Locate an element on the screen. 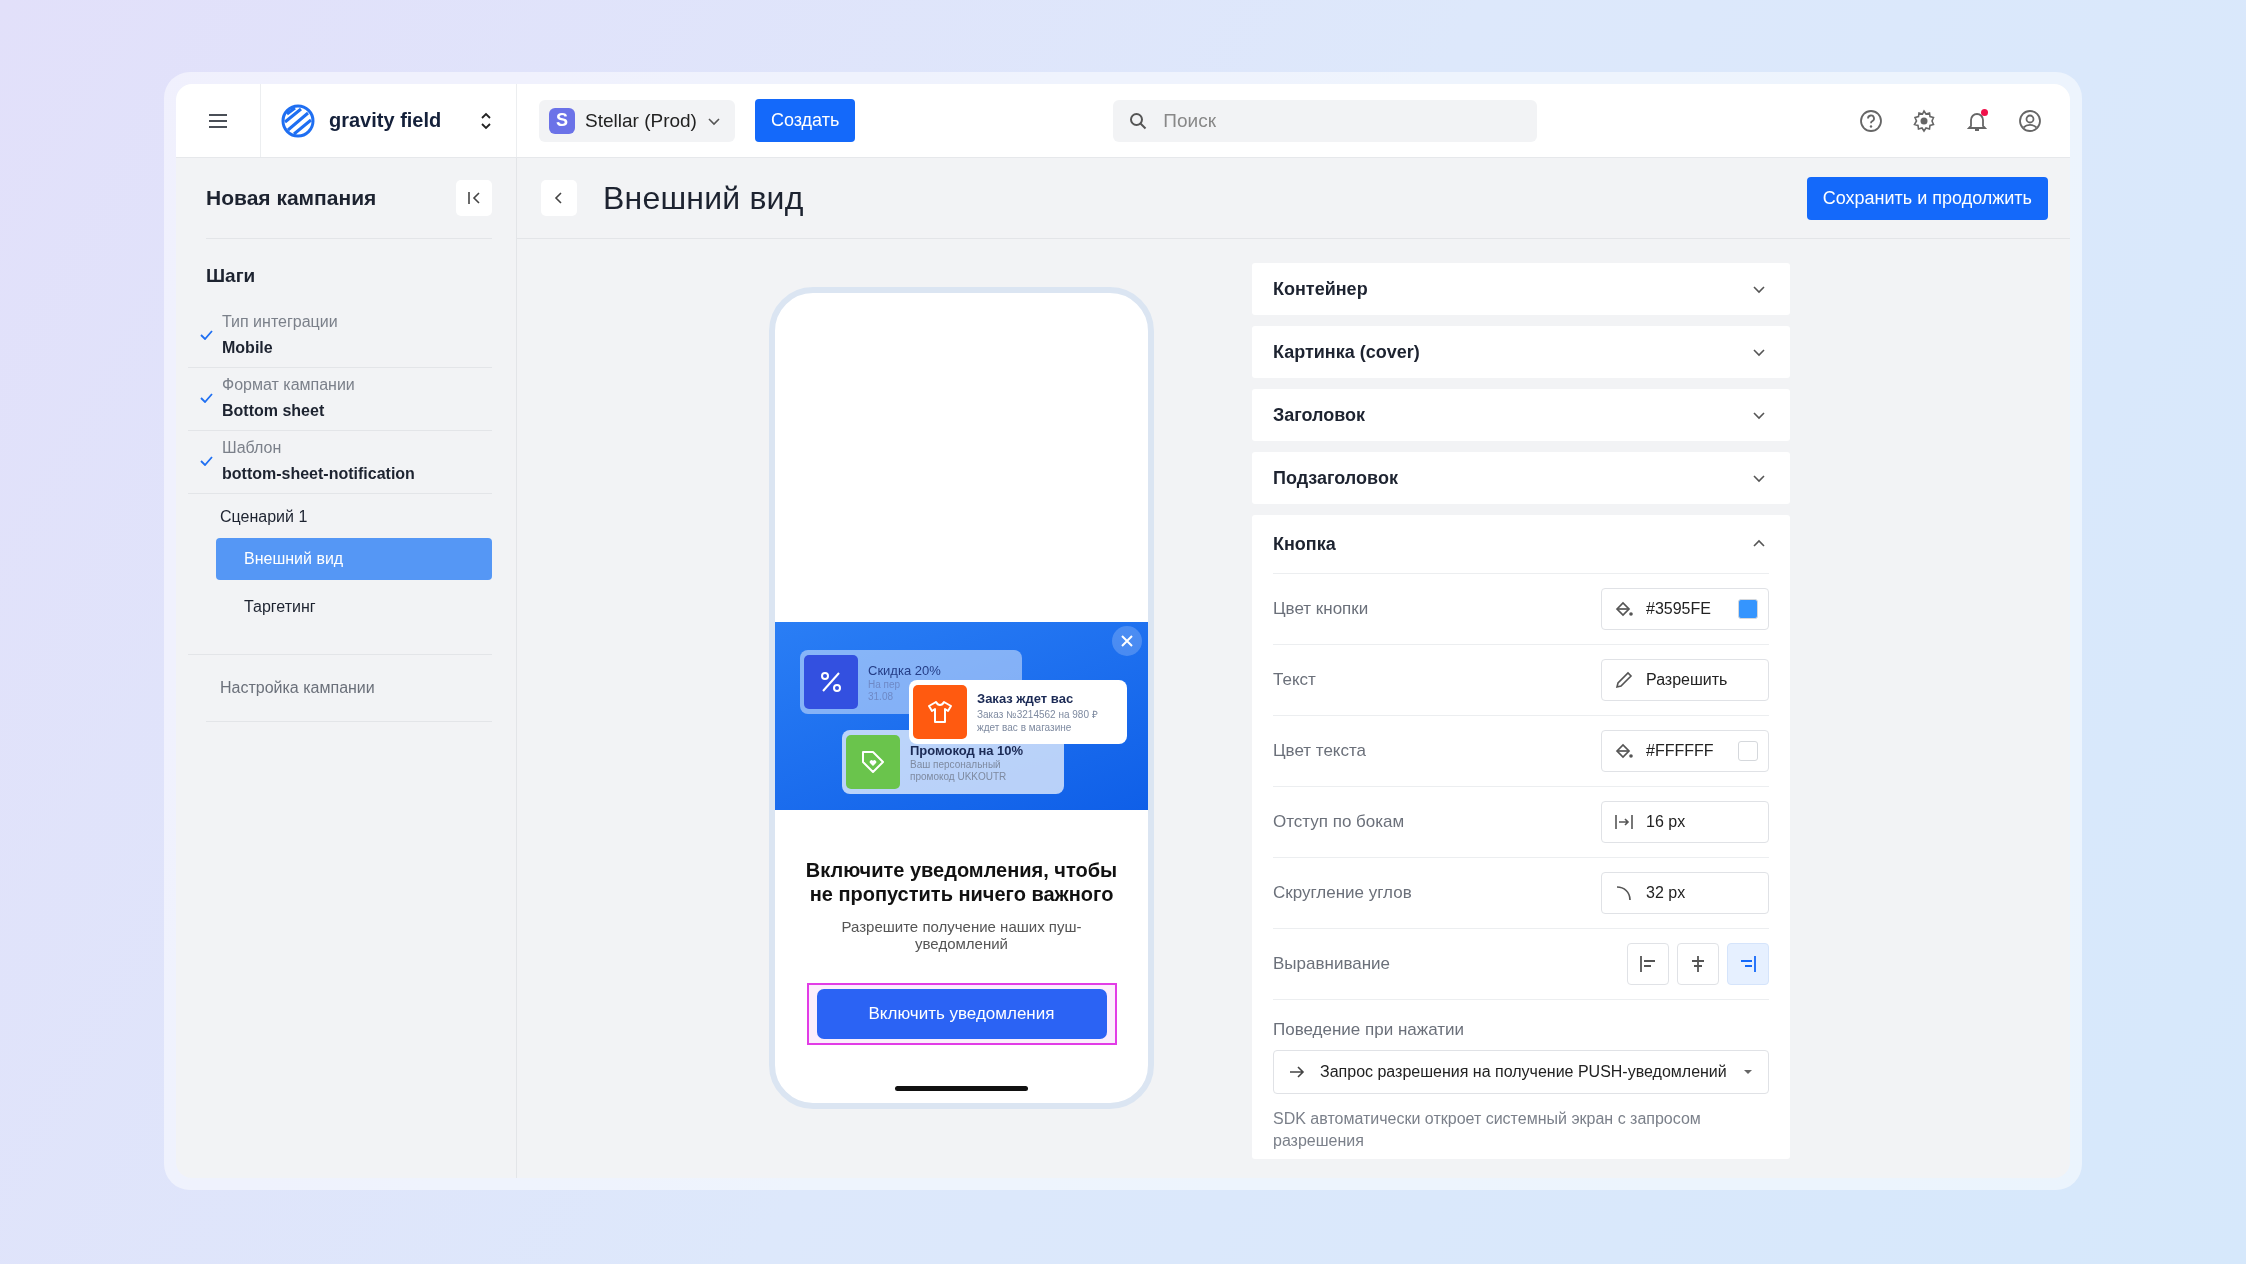 Image resolution: width=2246 pixels, height=1264 pixels. field-label: Цвет кнопки is located at coordinates (1321, 609).